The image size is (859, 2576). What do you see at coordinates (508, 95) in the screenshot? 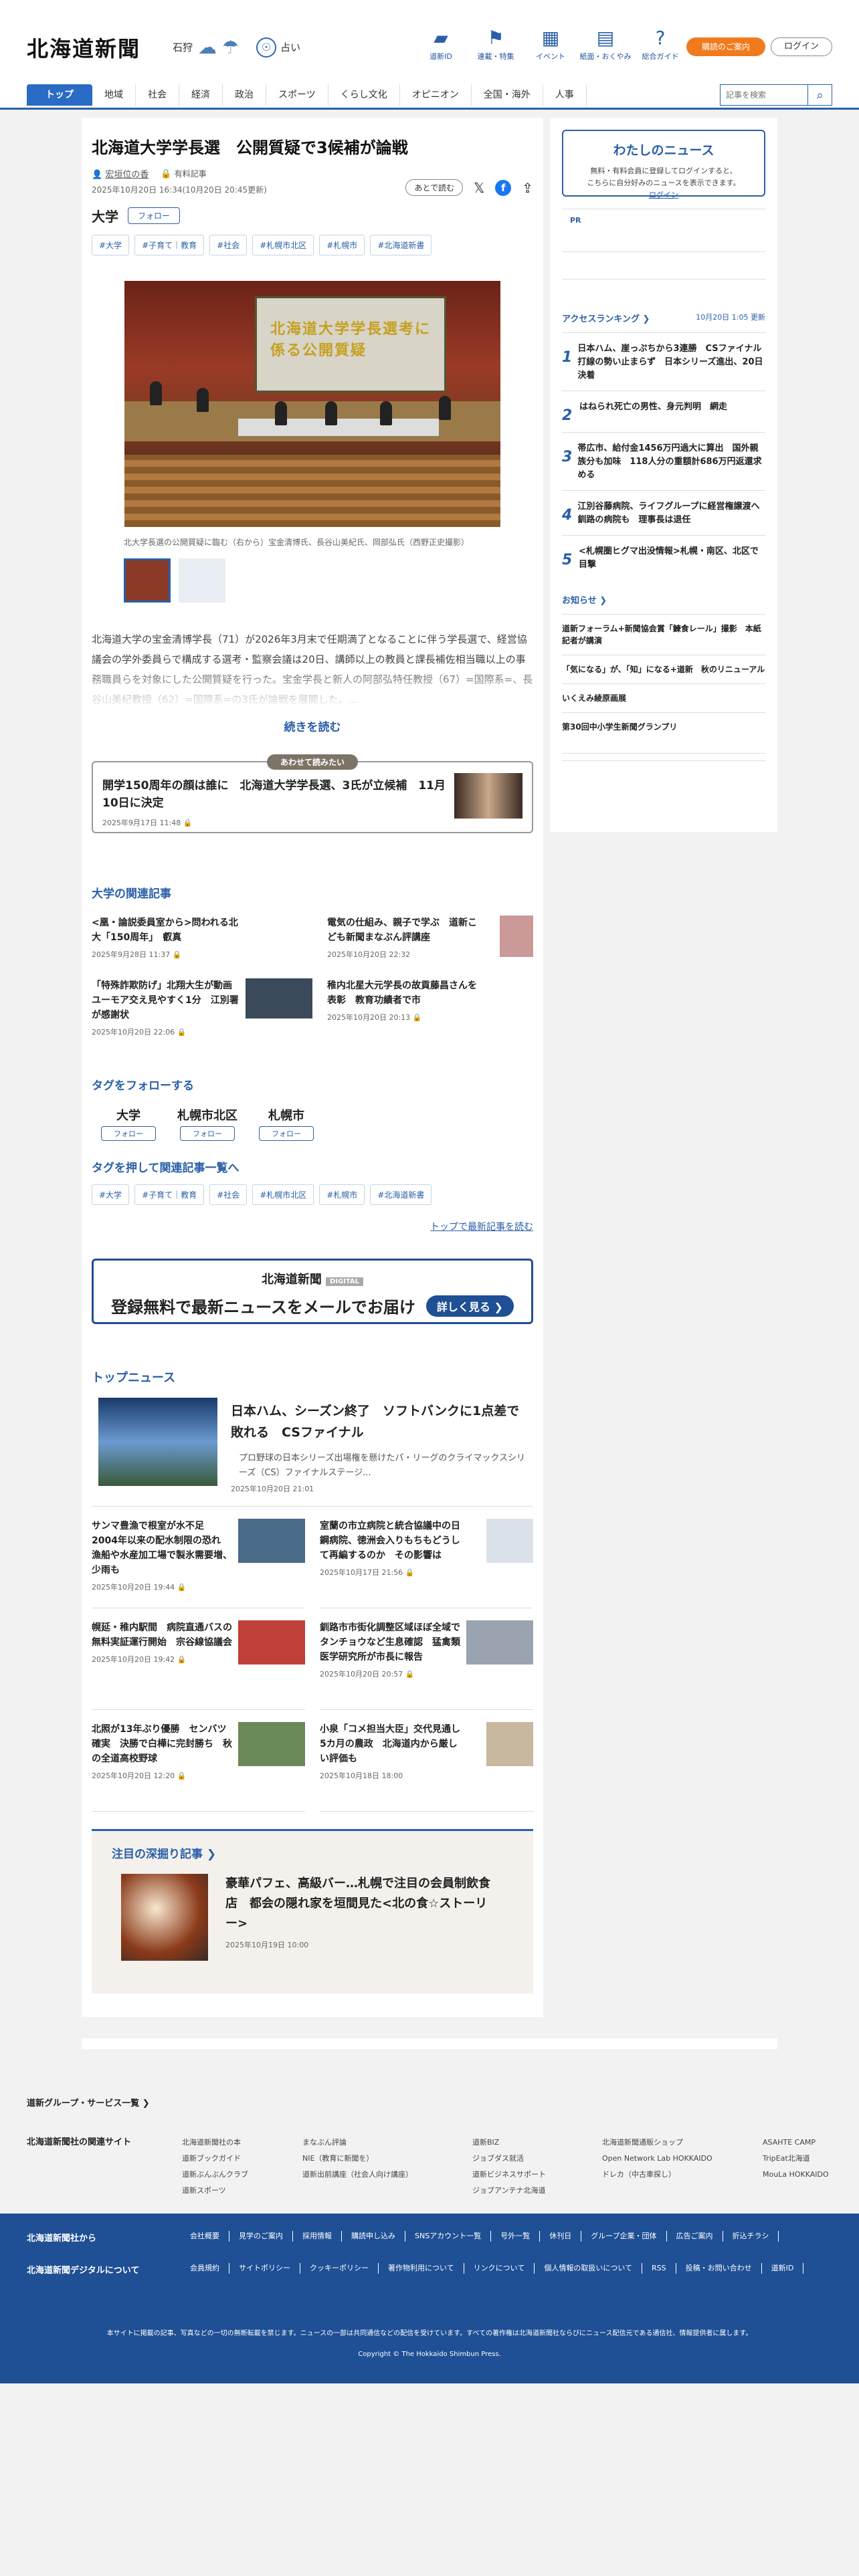
I see `gnav-world: 全国・海外` at bounding box center [508, 95].